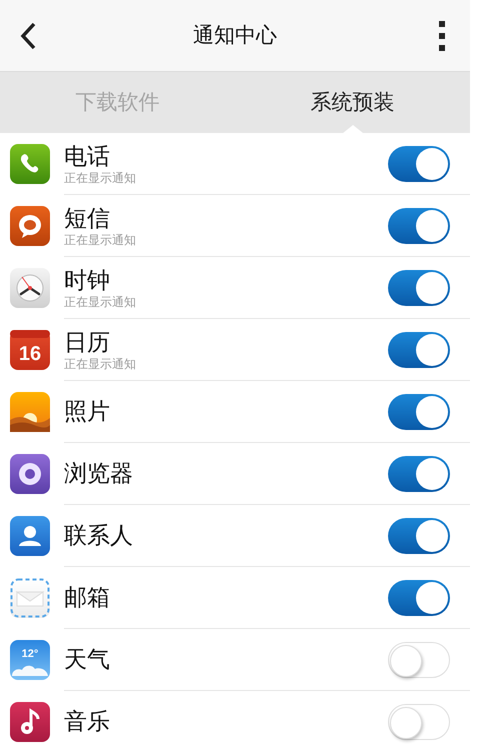  What do you see at coordinates (87, 722) in the screenshot?
I see `app-name: 音乐` at bounding box center [87, 722].